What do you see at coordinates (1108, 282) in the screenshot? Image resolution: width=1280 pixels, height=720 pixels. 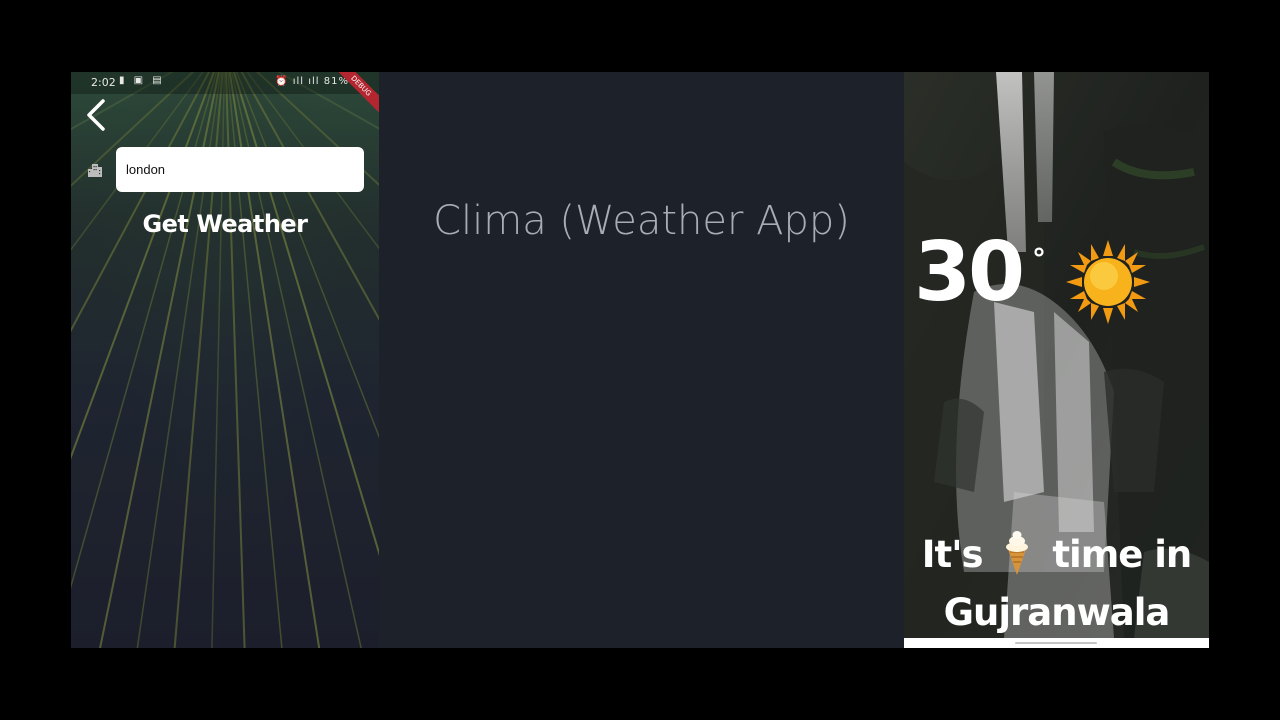 I see `sun-icon` at bounding box center [1108, 282].